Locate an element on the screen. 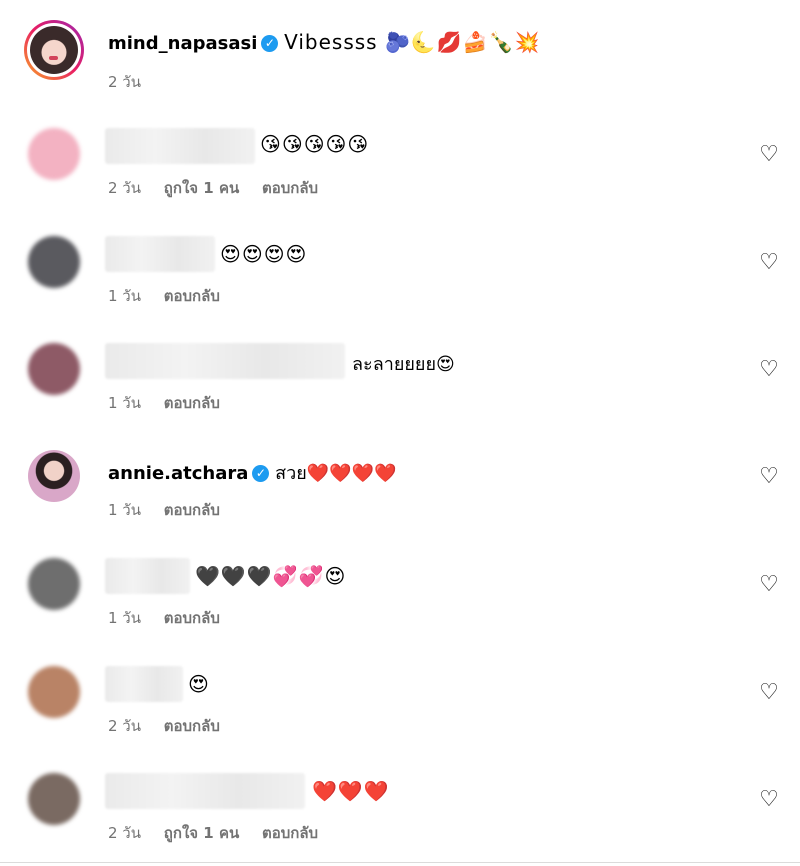 The height and width of the screenshot is (866, 800). author-username: mind_napasasi is located at coordinates (182, 43).